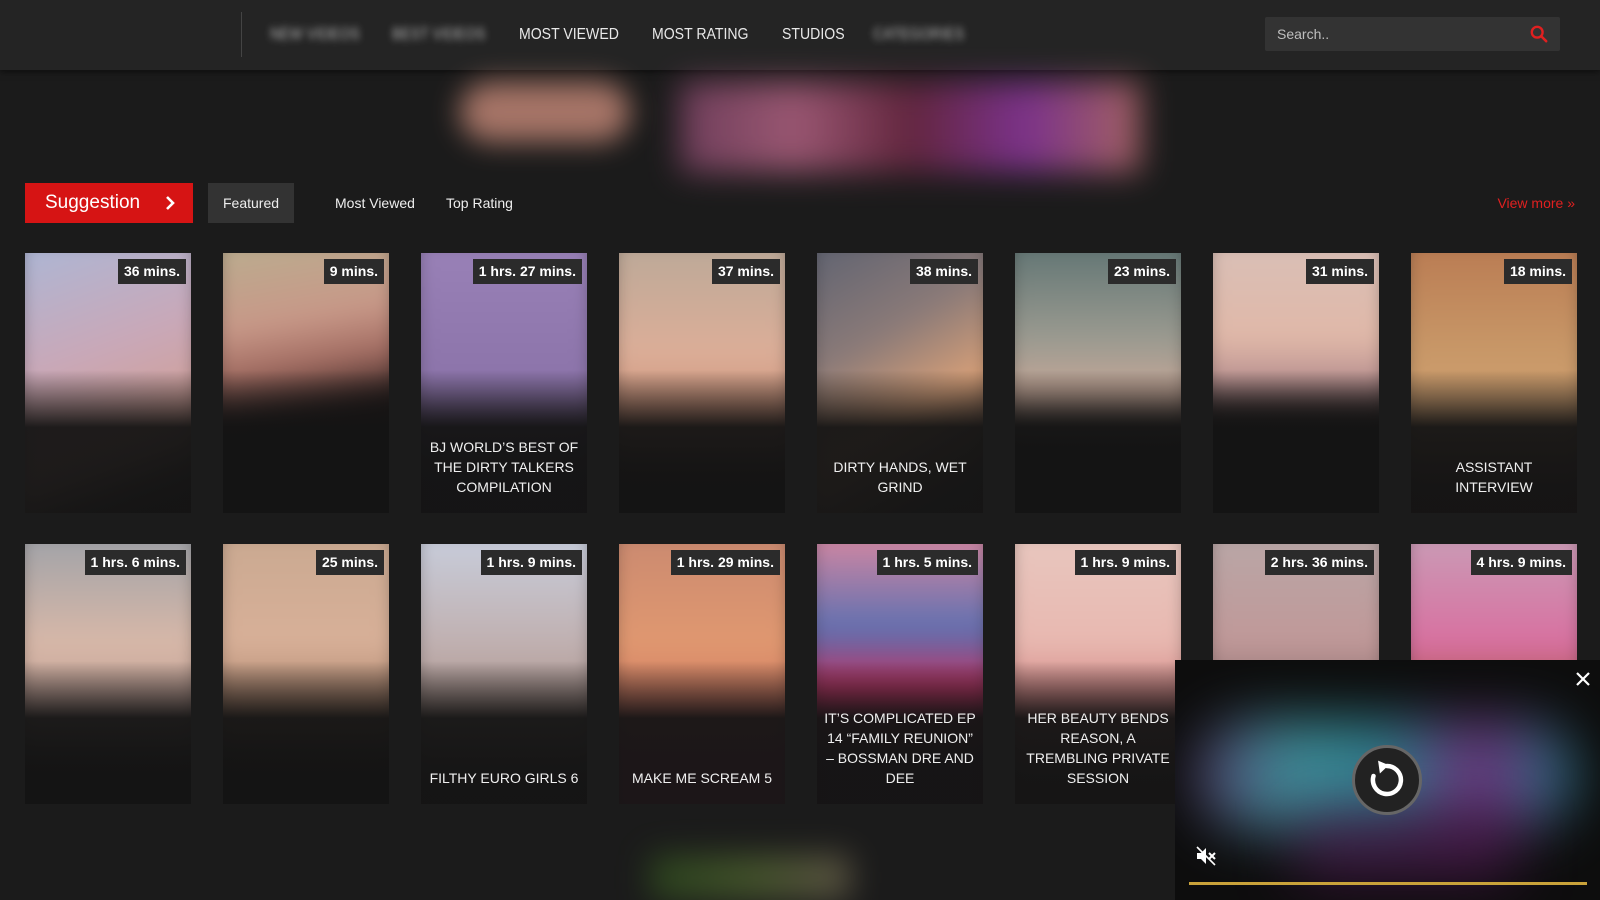 The image size is (1600, 900). Describe the element at coordinates (93, 202) in the screenshot. I see `suggestion-label: Suggestion` at that location.